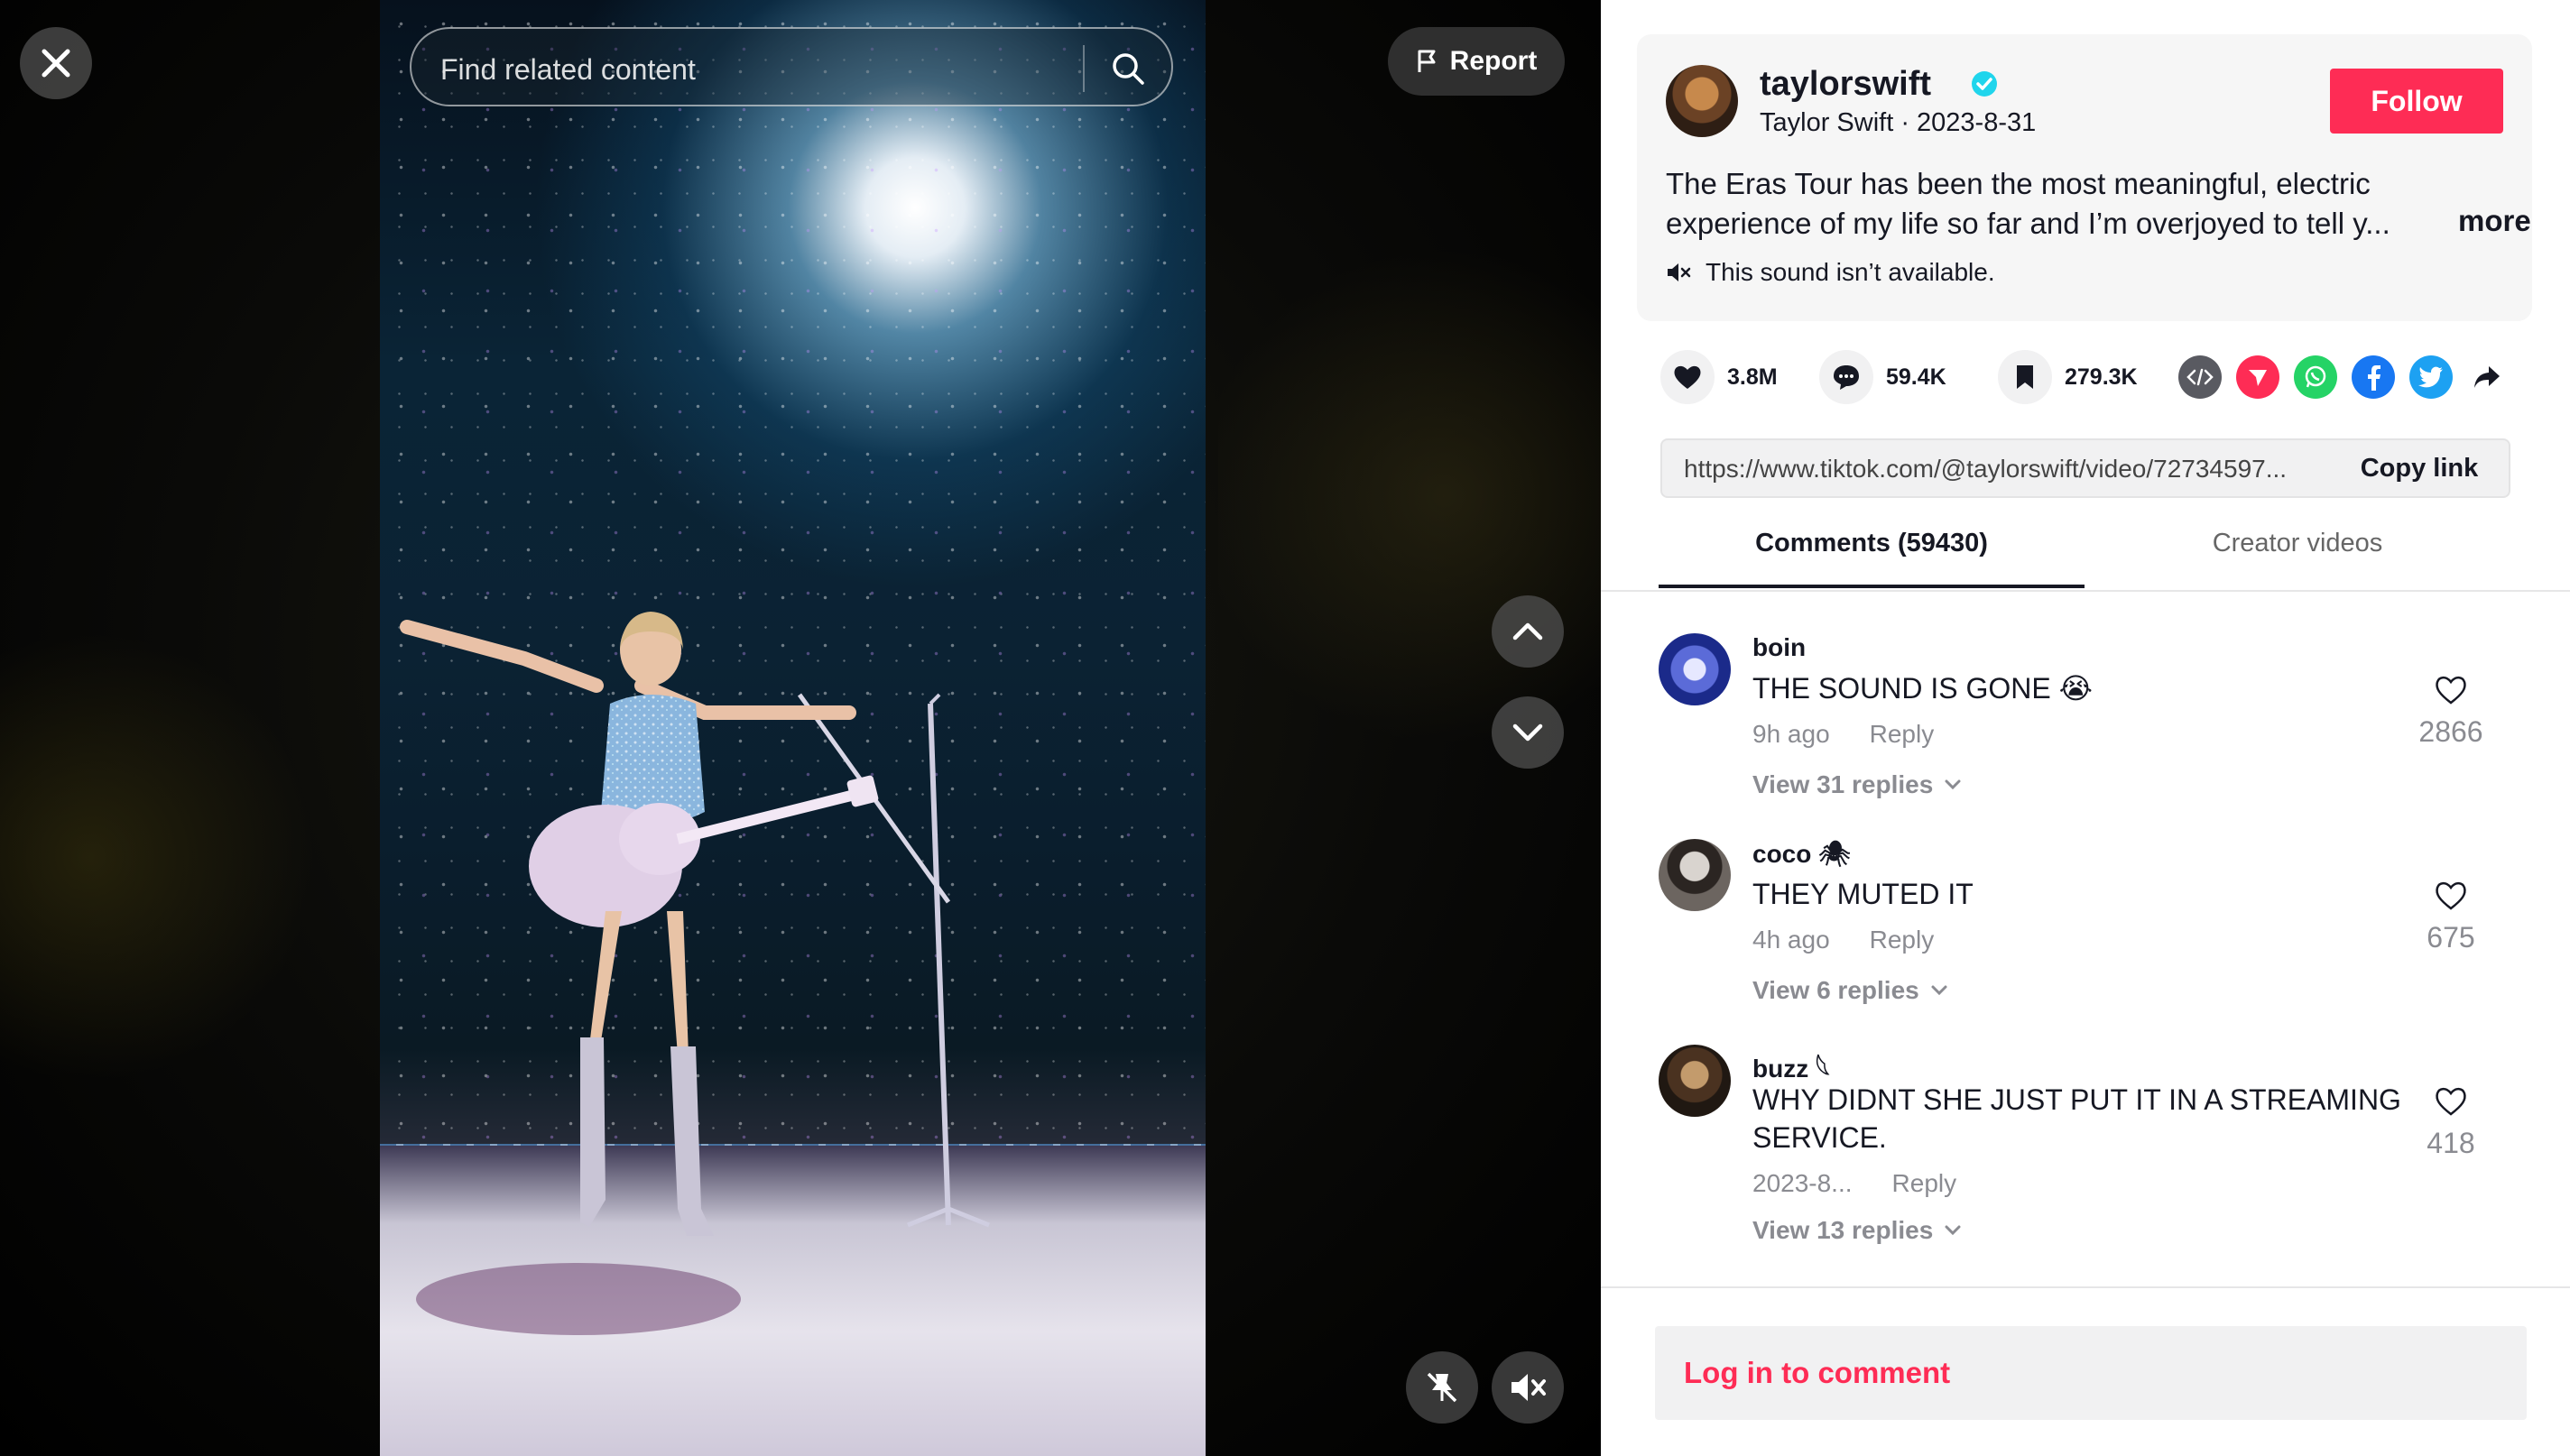  I want to click on author-username: taylorswift, so click(1846, 84).